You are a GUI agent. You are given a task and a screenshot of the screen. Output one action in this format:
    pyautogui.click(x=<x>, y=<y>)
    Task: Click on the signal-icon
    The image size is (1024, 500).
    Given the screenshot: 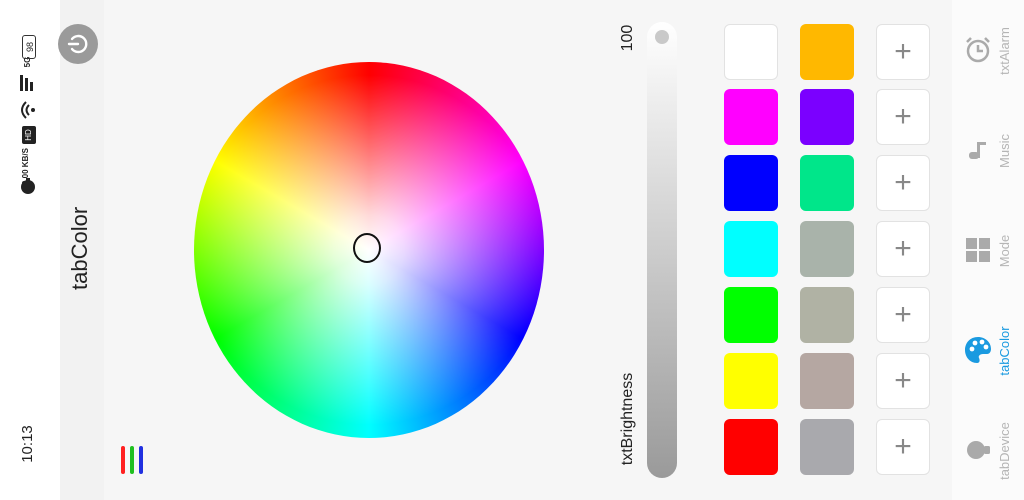 What is the action you would take?
    pyautogui.click(x=26, y=83)
    